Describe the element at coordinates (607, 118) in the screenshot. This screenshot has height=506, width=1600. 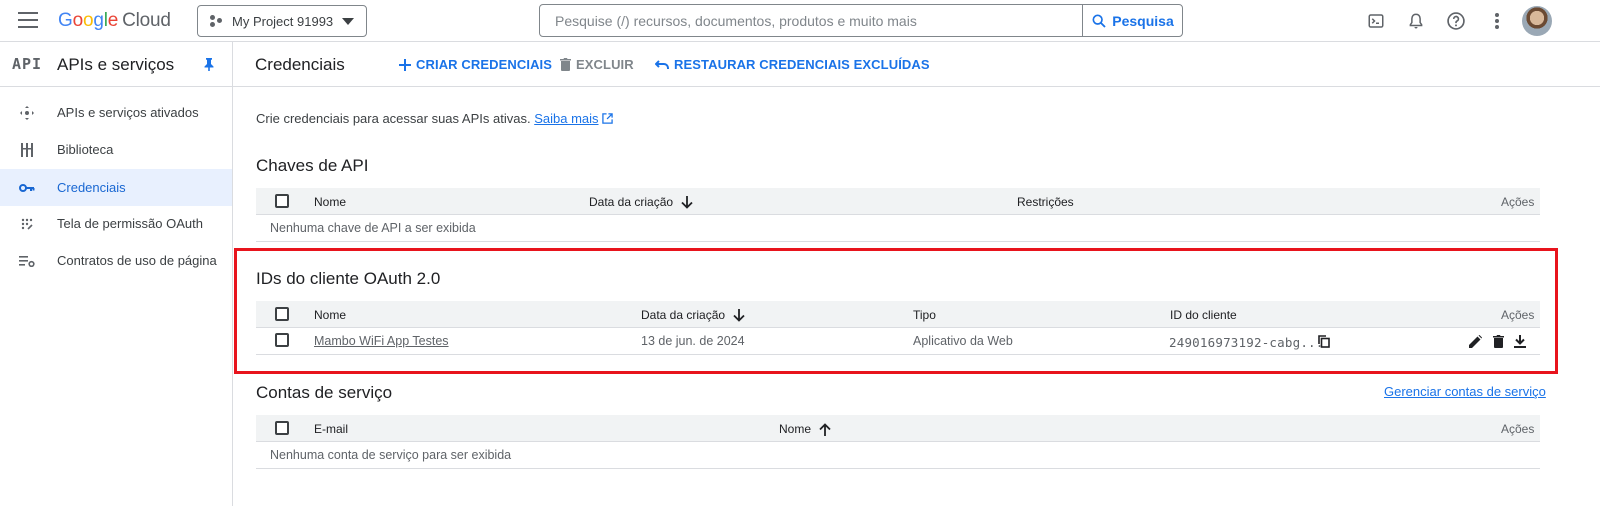
I see `open-in-new-icon` at that location.